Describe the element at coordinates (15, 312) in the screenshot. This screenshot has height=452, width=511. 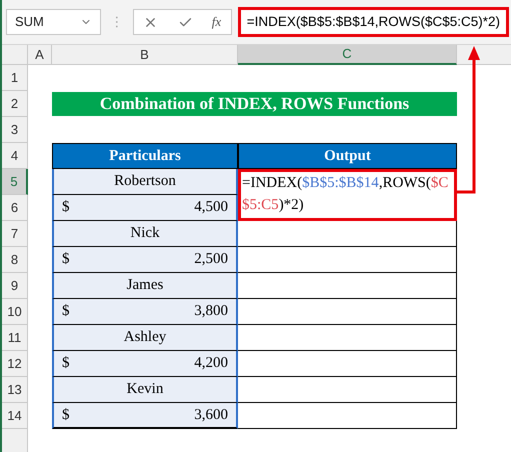
I see `row-header: 10` at that location.